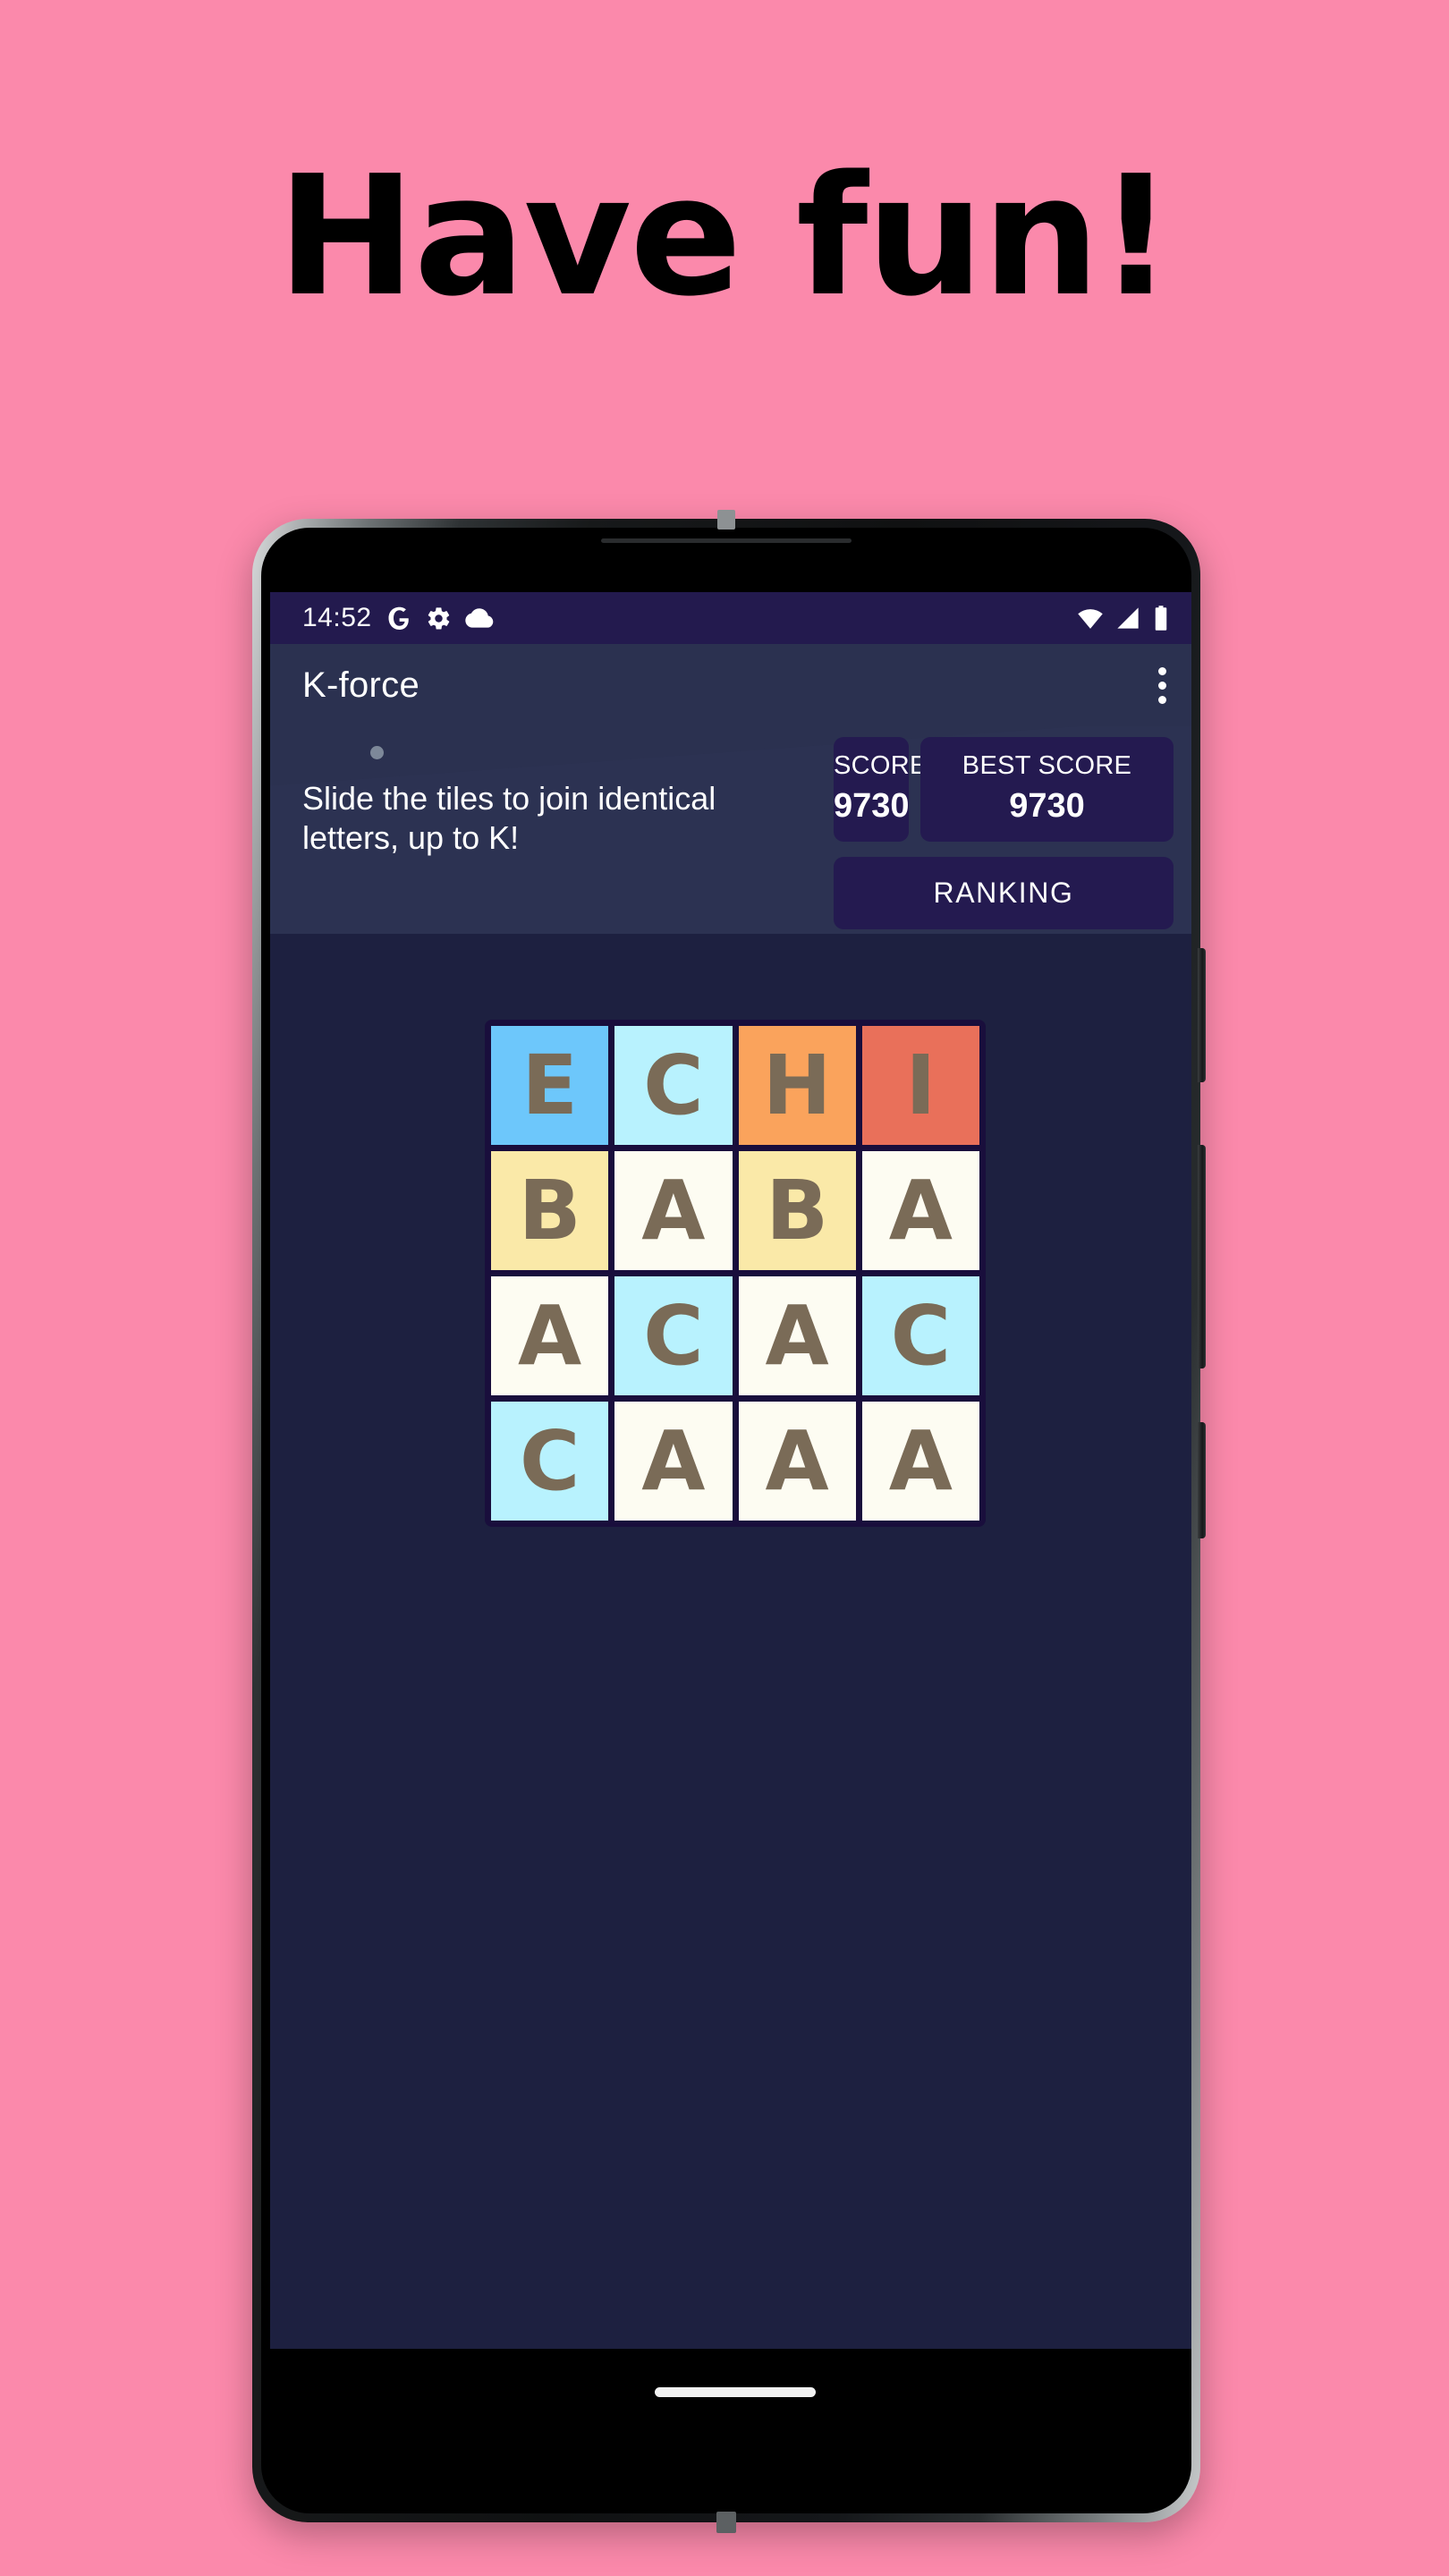 The height and width of the screenshot is (2576, 1449). Describe the element at coordinates (726, 2522) in the screenshot. I see `bottom-antenna-nub` at that location.